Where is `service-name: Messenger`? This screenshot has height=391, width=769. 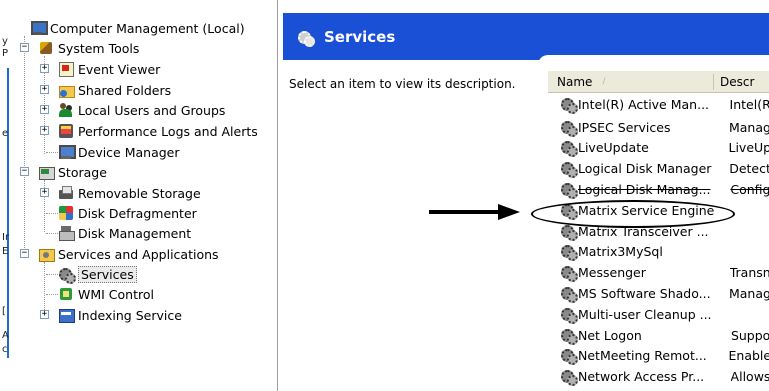 service-name: Messenger is located at coordinates (612, 272).